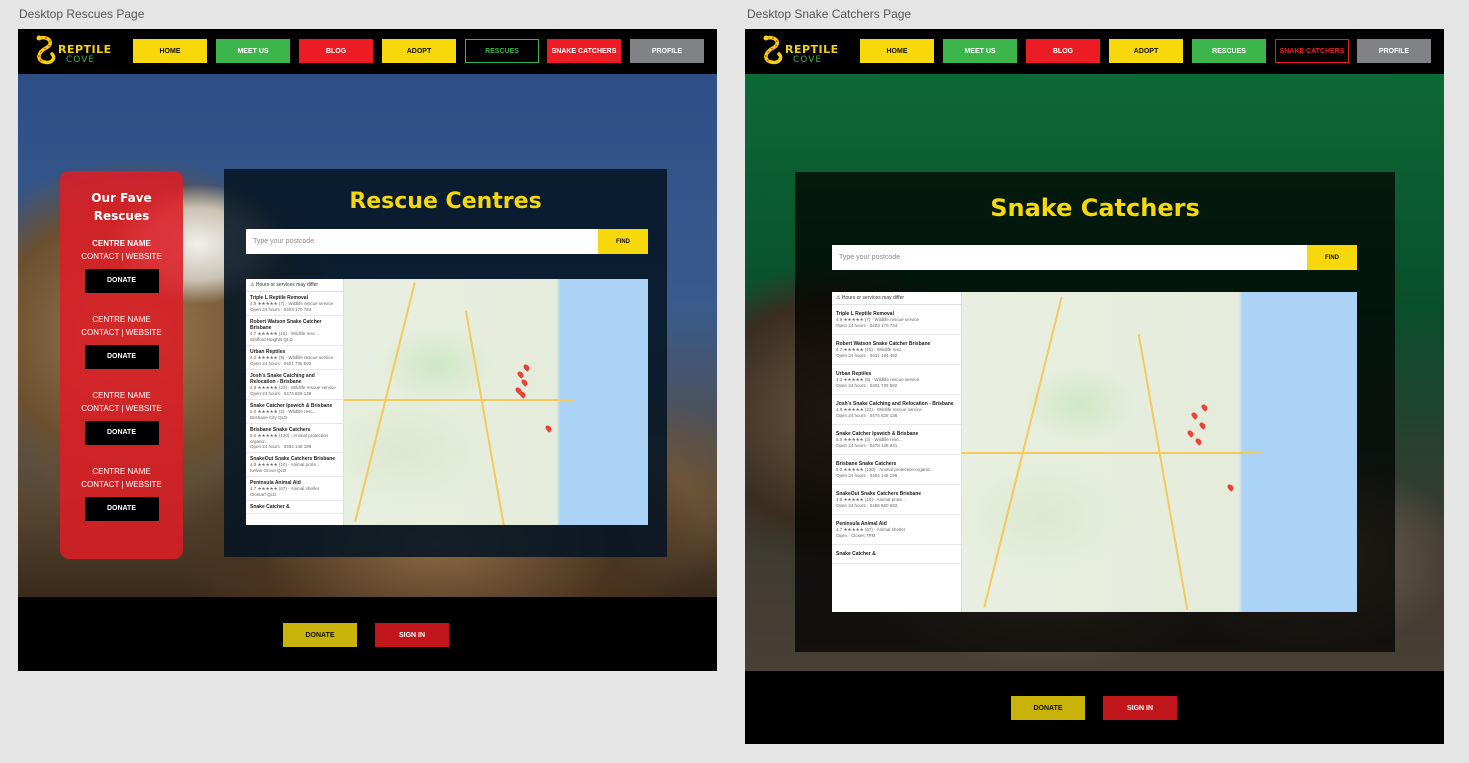 The image size is (1469, 763). Describe the element at coordinates (856, 535) in the screenshot. I see `listing-meta2: Open · Closes 7PM` at that location.